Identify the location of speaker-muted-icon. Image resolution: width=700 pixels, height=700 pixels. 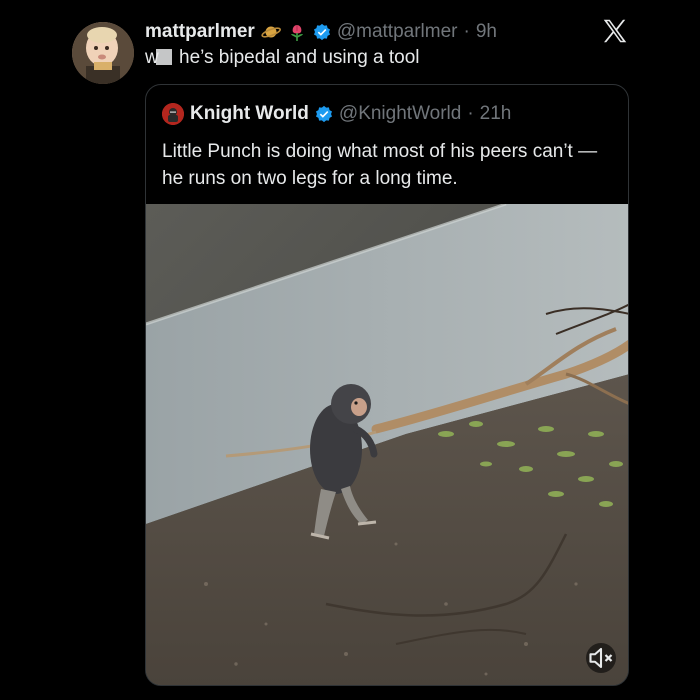
(601, 658).